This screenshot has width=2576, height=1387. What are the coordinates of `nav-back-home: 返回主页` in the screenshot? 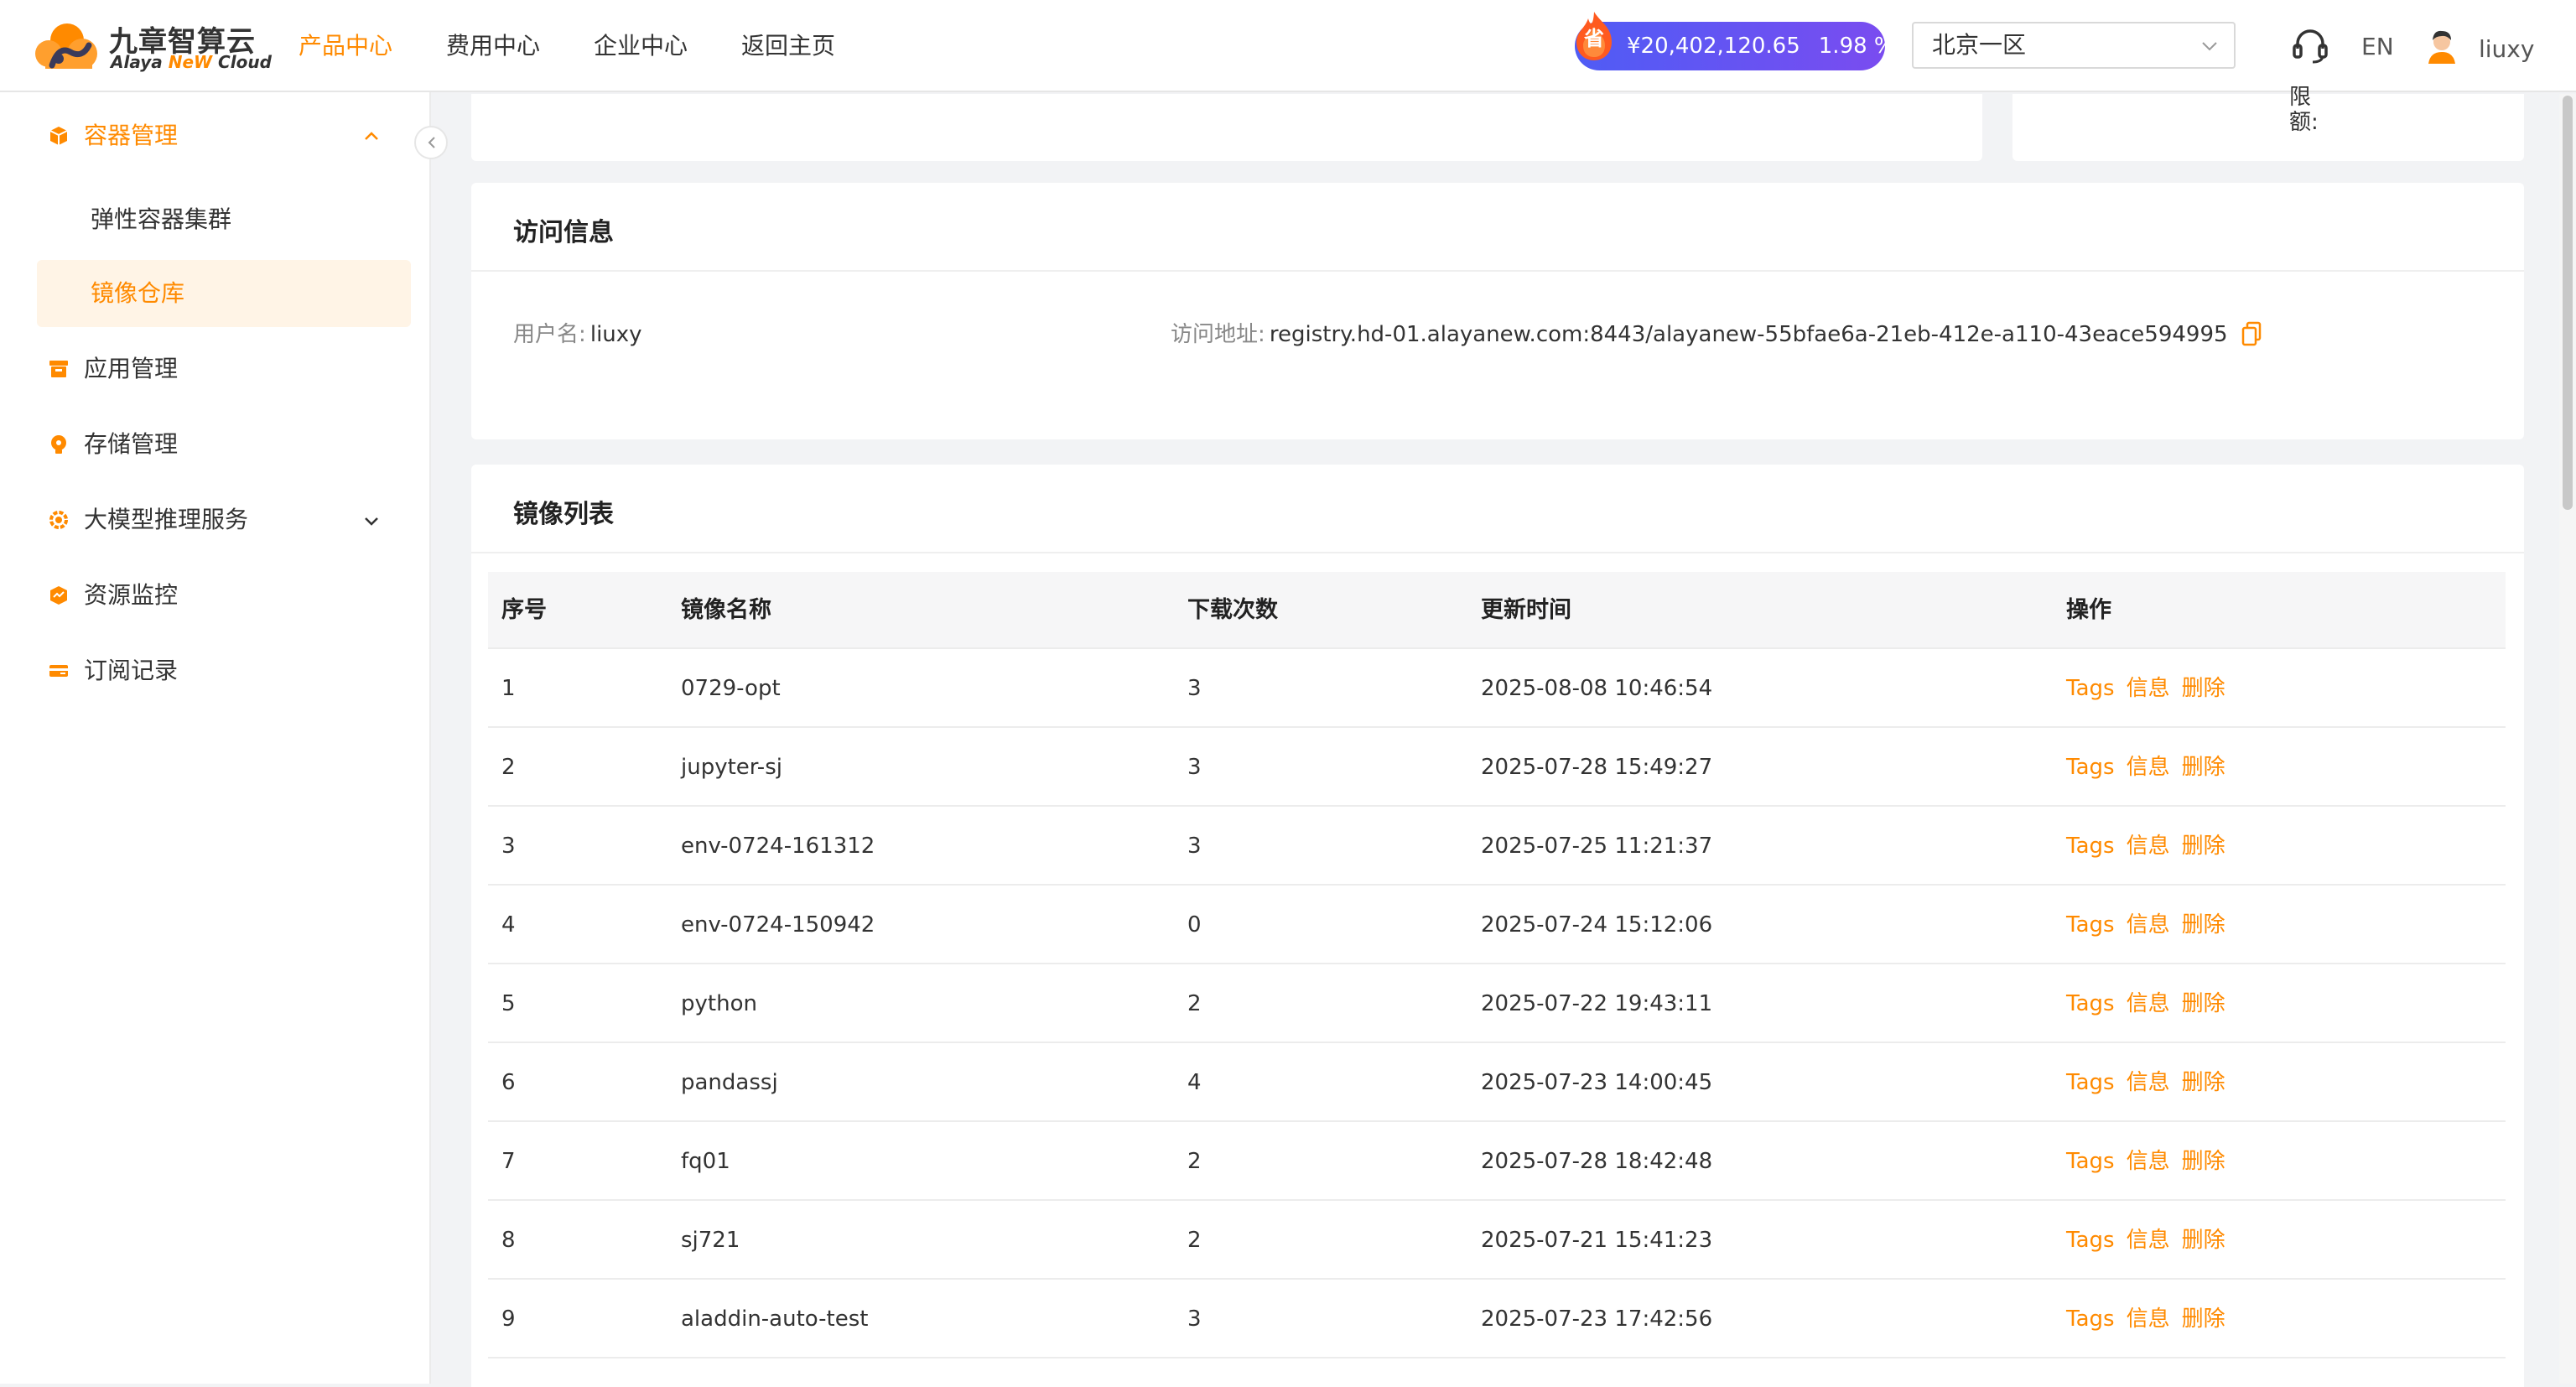 It's located at (788, 46).